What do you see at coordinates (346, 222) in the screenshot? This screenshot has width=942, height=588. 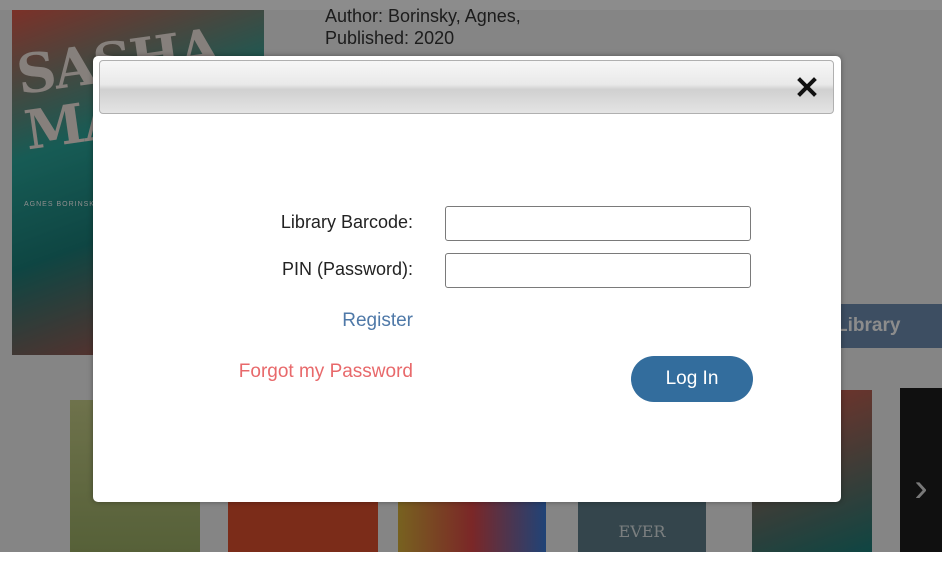 I see `barcode-label: Library Barcode:` at bounding box center [346, 222].